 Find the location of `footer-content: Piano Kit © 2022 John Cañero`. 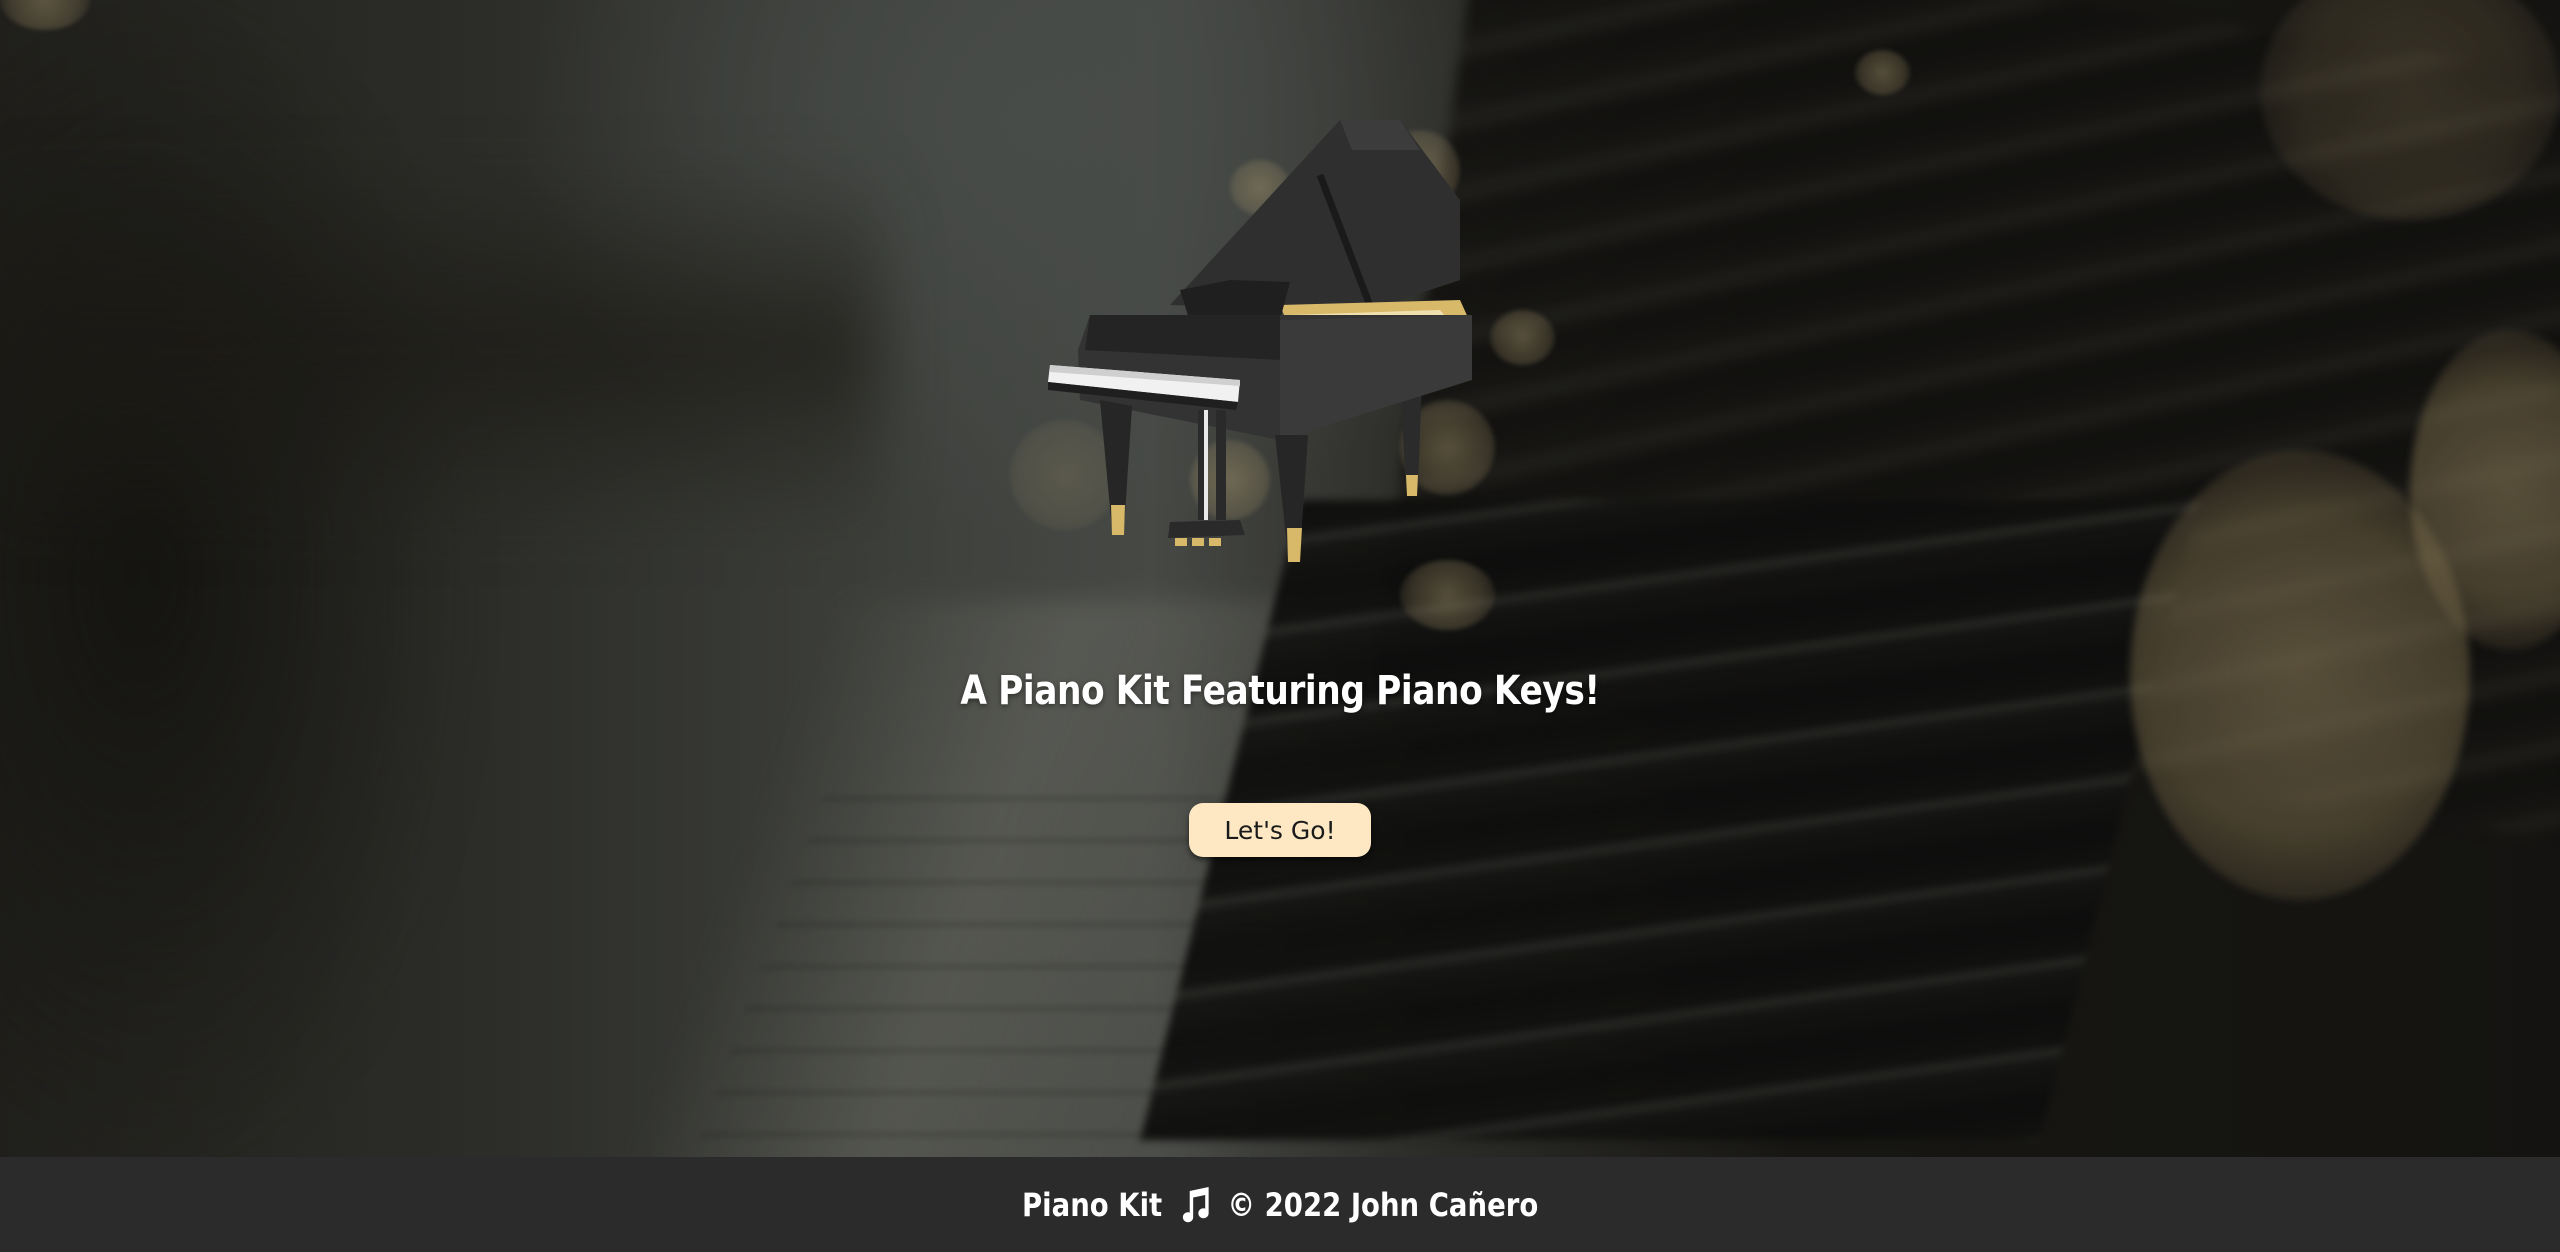

footer-content: Piano Kit © 2022 John Cañero is located at coordinates (1280, 1205).